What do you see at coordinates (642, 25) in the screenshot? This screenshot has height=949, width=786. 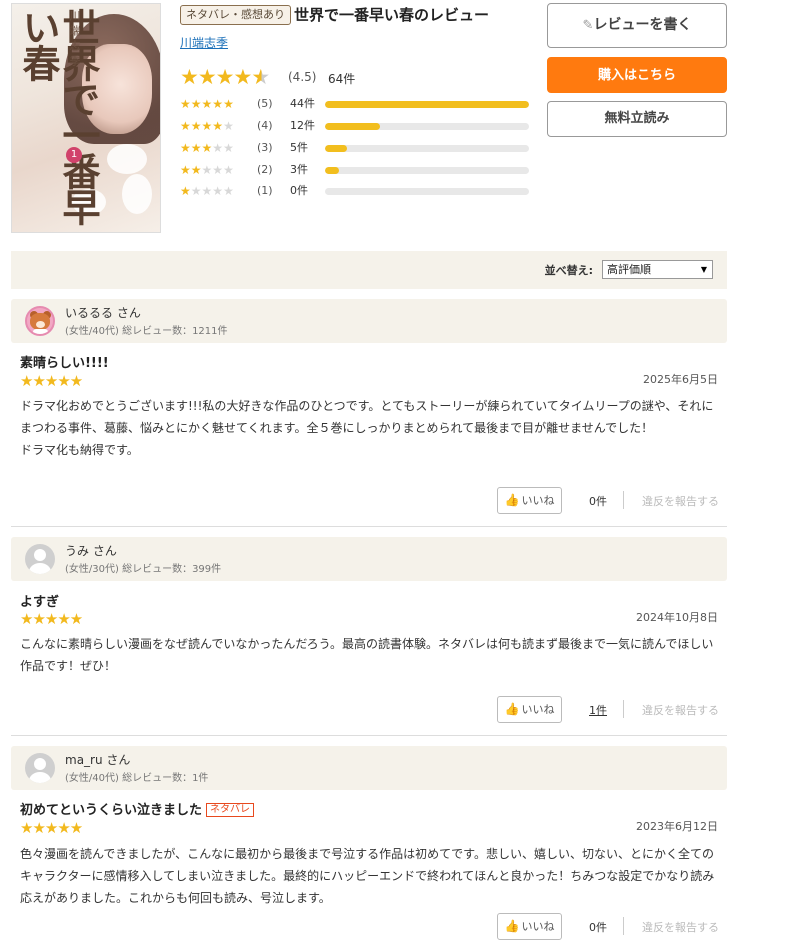 I see `write-review-label: レビューを書く` at bounding box center [642, 25].